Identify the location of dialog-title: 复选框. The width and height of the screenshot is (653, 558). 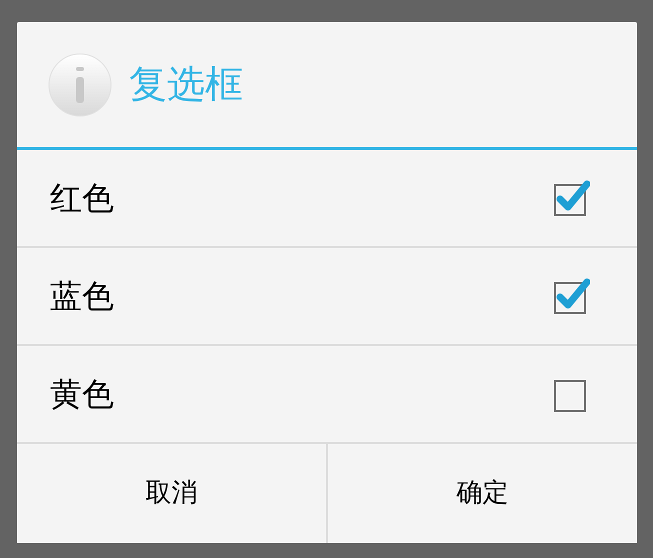
(186, 84).